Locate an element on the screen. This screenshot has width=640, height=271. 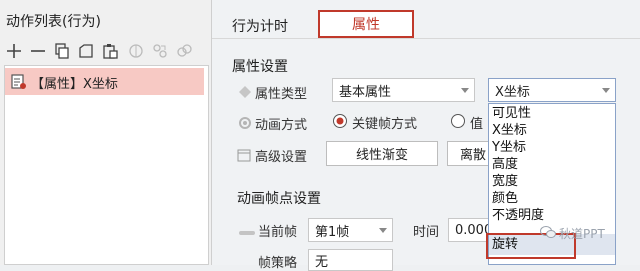
current-frame-select: 第1帧 is located at coordinates (350, 230).